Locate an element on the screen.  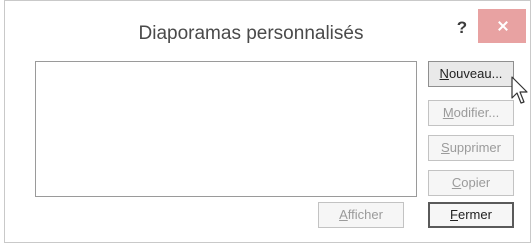
help-button: ? is located at coordinates (462, 28).